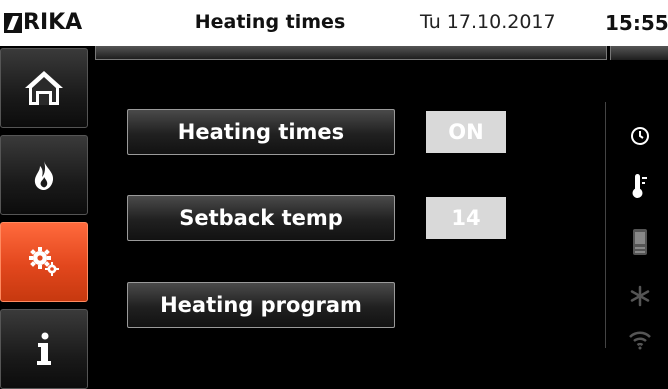 The width and height of the screenshot is (668, 389). What do you see at coordinates (640, 340) in the screenshot?
I see `wifi-icon` at bounding box center [640, 340].